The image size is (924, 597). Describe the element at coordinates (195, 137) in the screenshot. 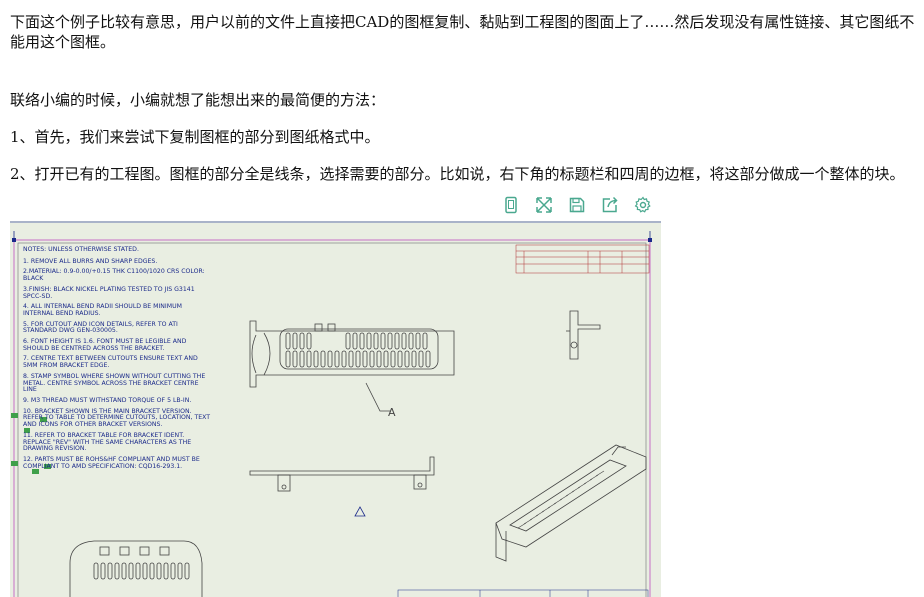

I see `step-1-paragraph: 1、首先，我们来尝试下复制图框的部分到图纸格式中。` at that location.